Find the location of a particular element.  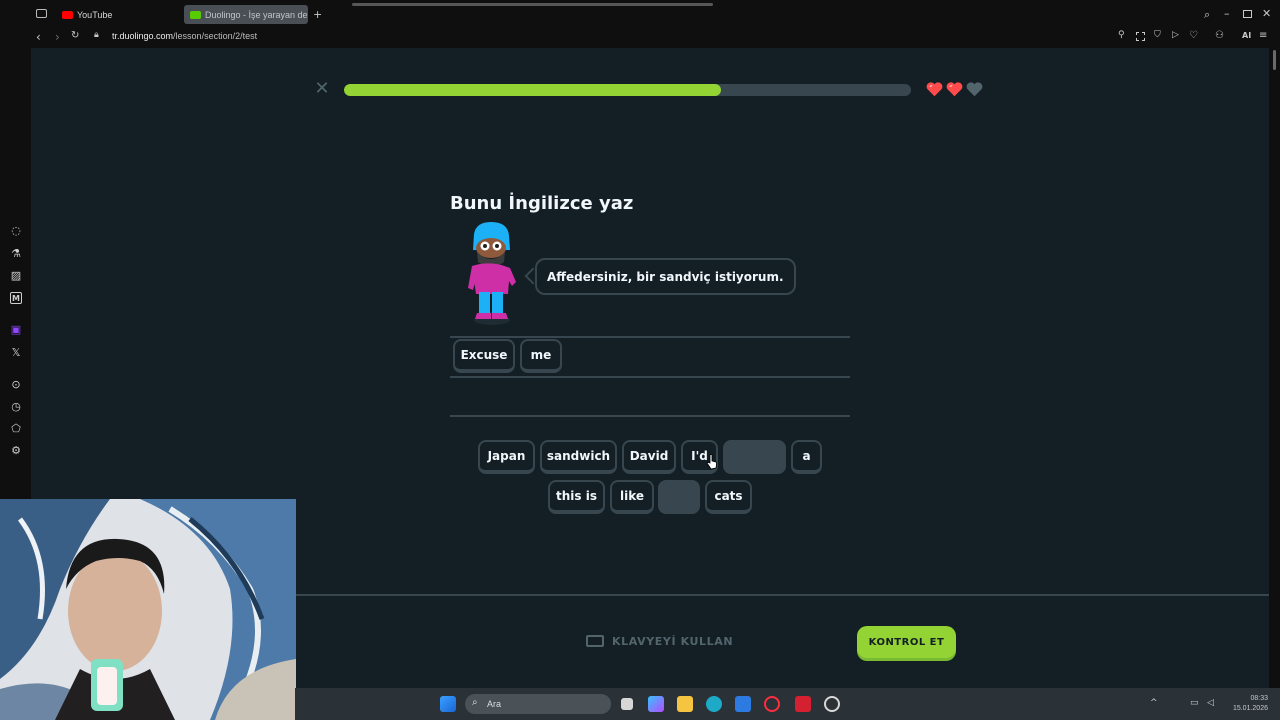

answer-line-bottom is located at coordinates (650, 416).